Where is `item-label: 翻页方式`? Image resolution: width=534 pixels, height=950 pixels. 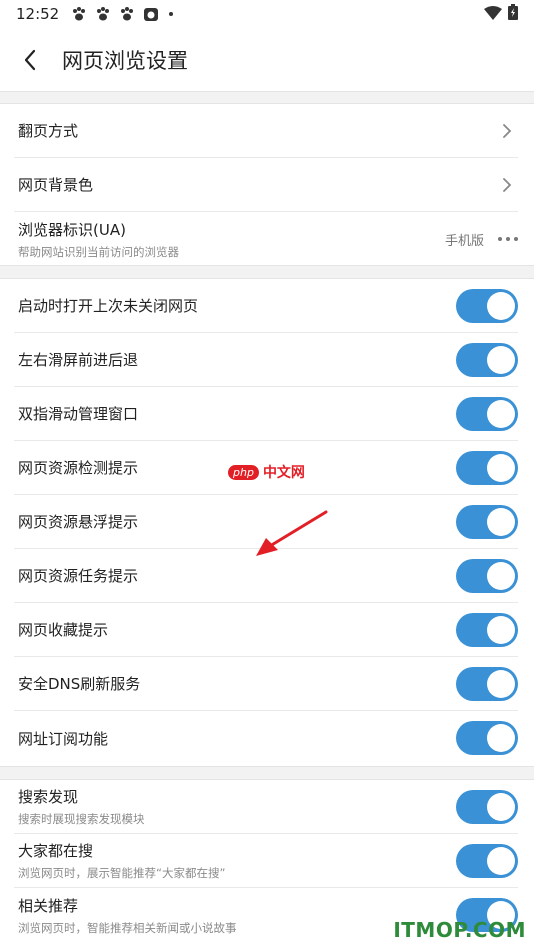
item-label: 翻页方式 is located at coordinates (48, 131).